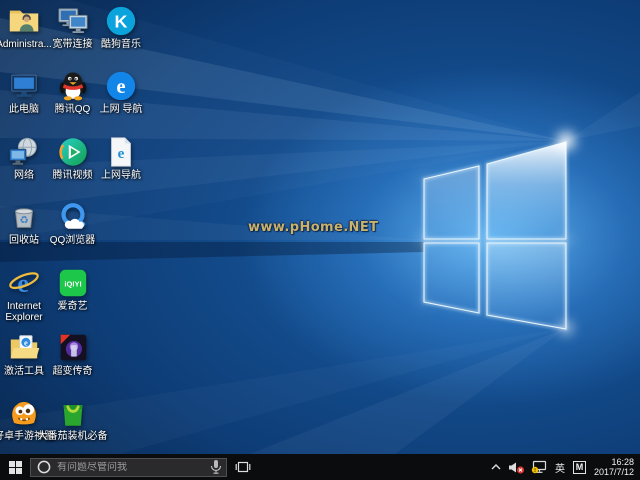  I want to click on internet-explorer-icon: e, so click(24, 283).